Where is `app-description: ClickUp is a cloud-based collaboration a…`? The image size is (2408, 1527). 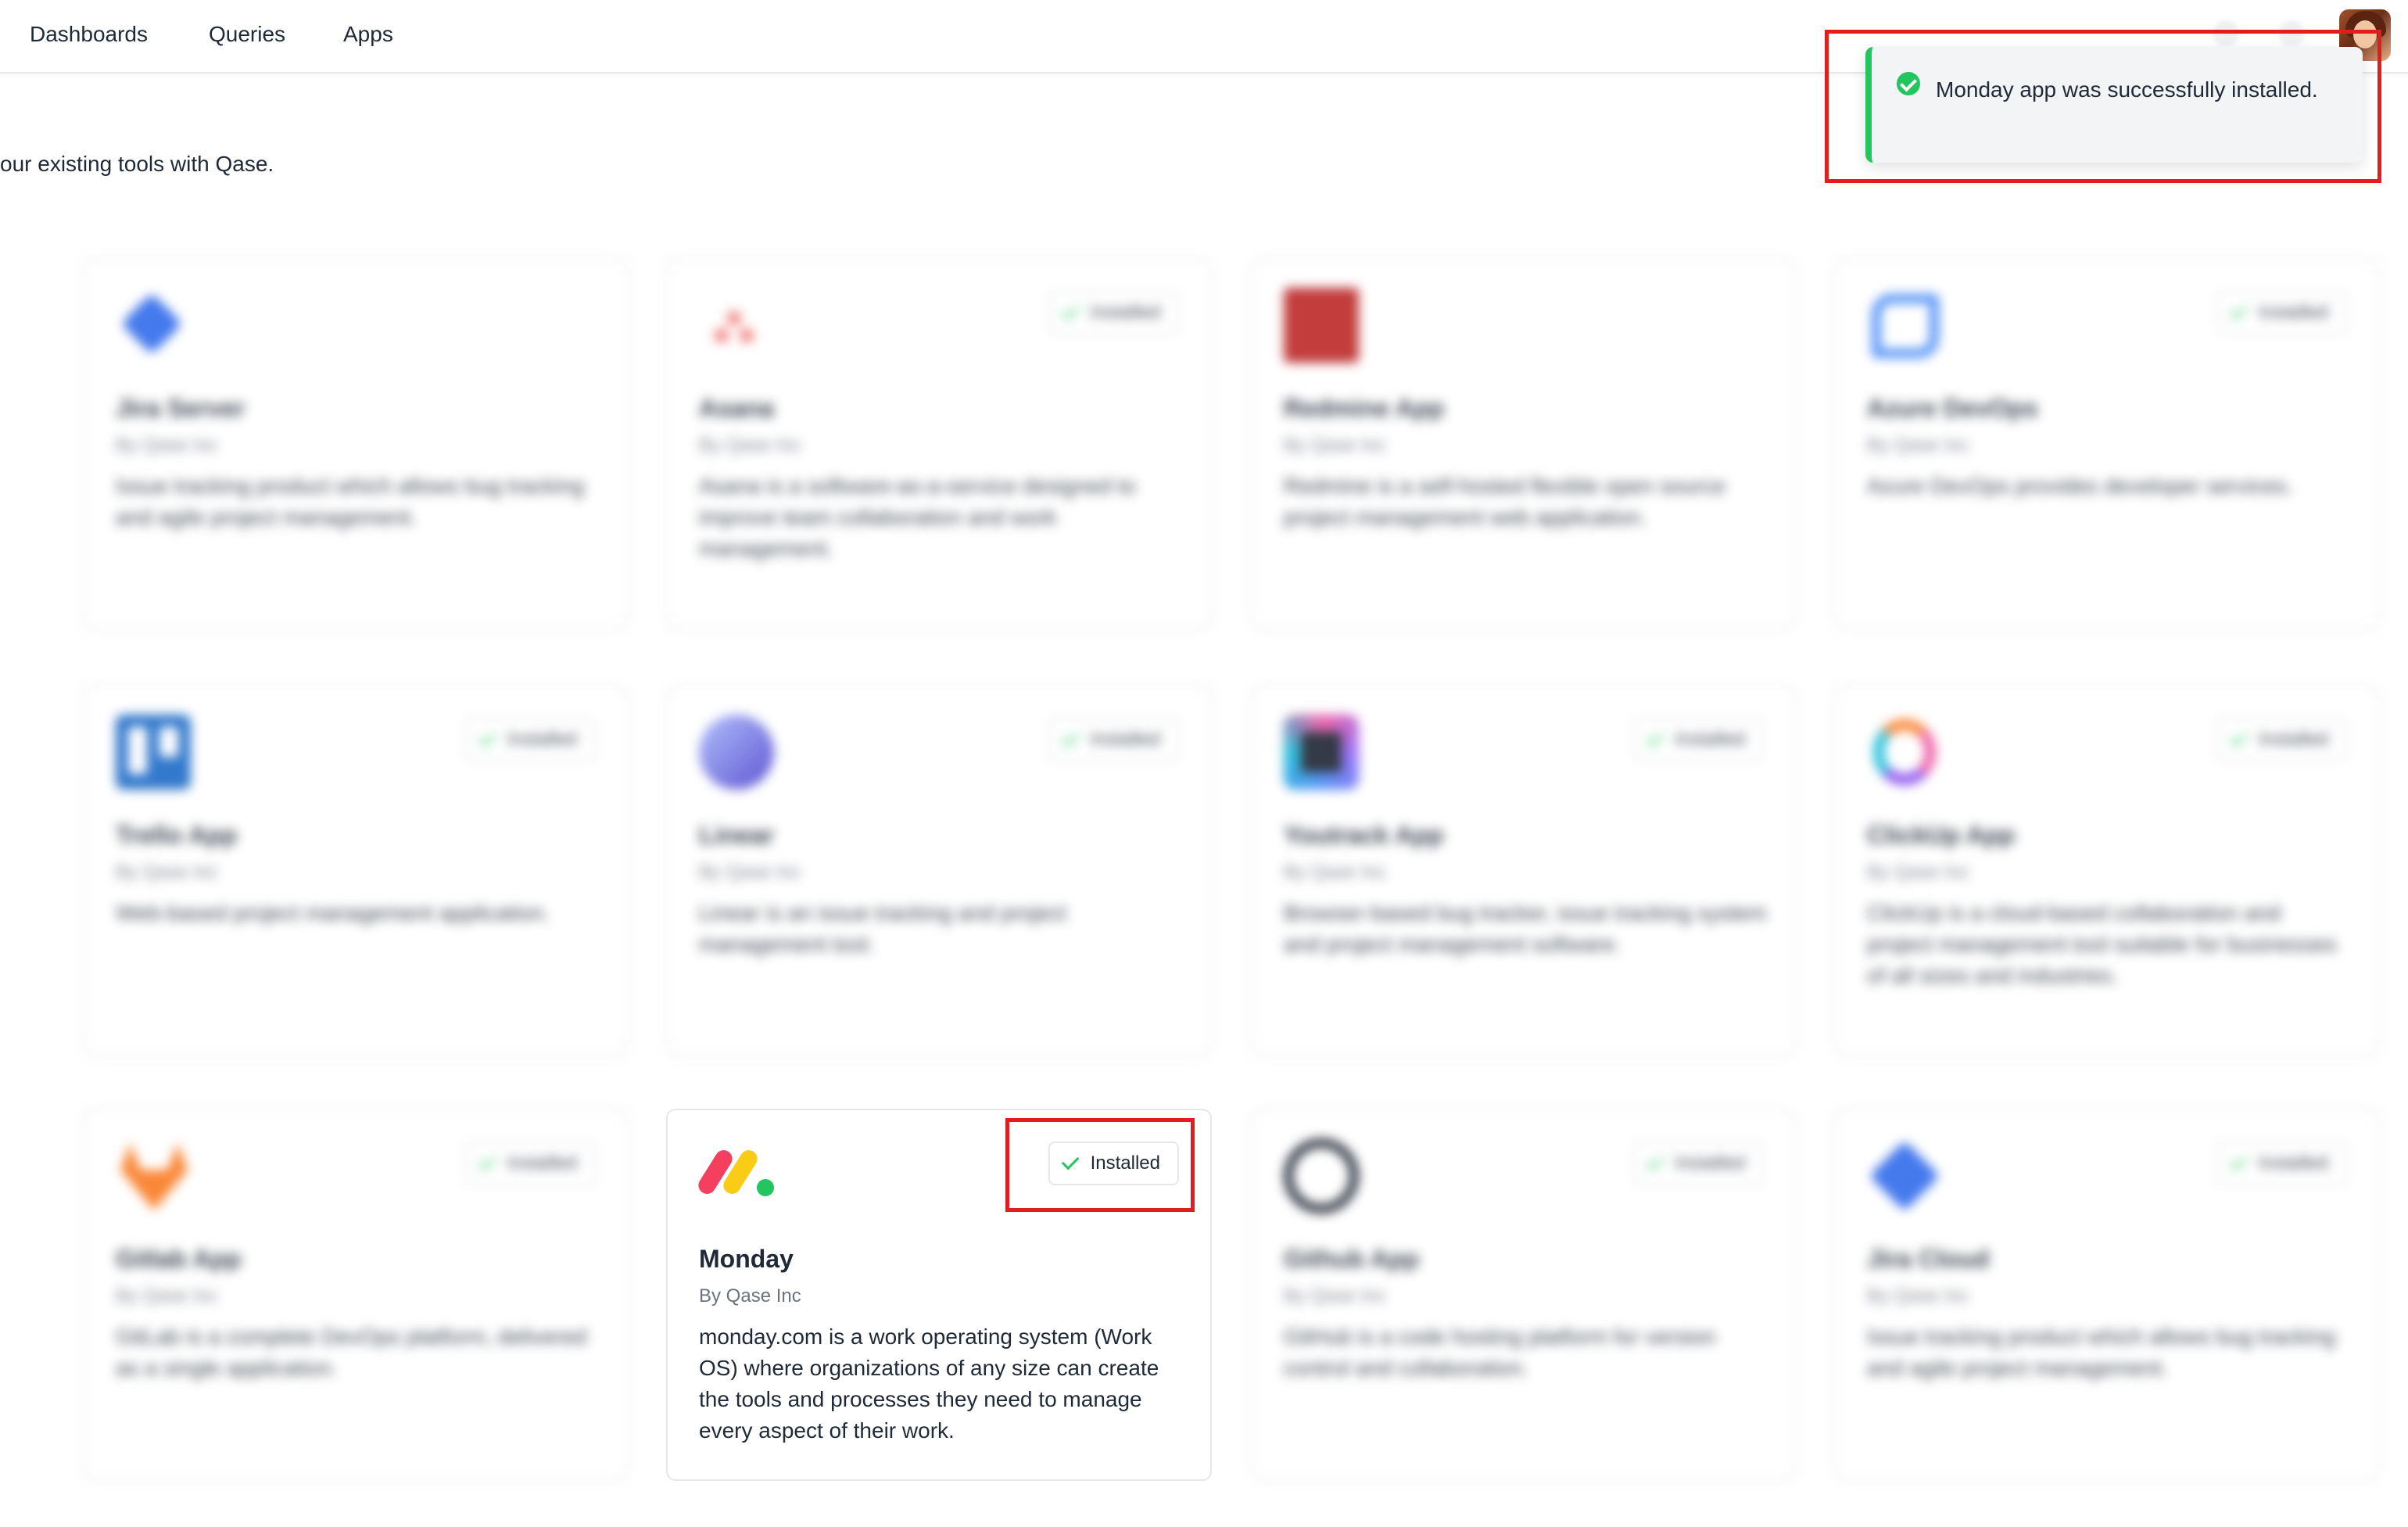
app-description: ClickUp is a cloud-based collaboration a… is located at coordinates (2102, 944).